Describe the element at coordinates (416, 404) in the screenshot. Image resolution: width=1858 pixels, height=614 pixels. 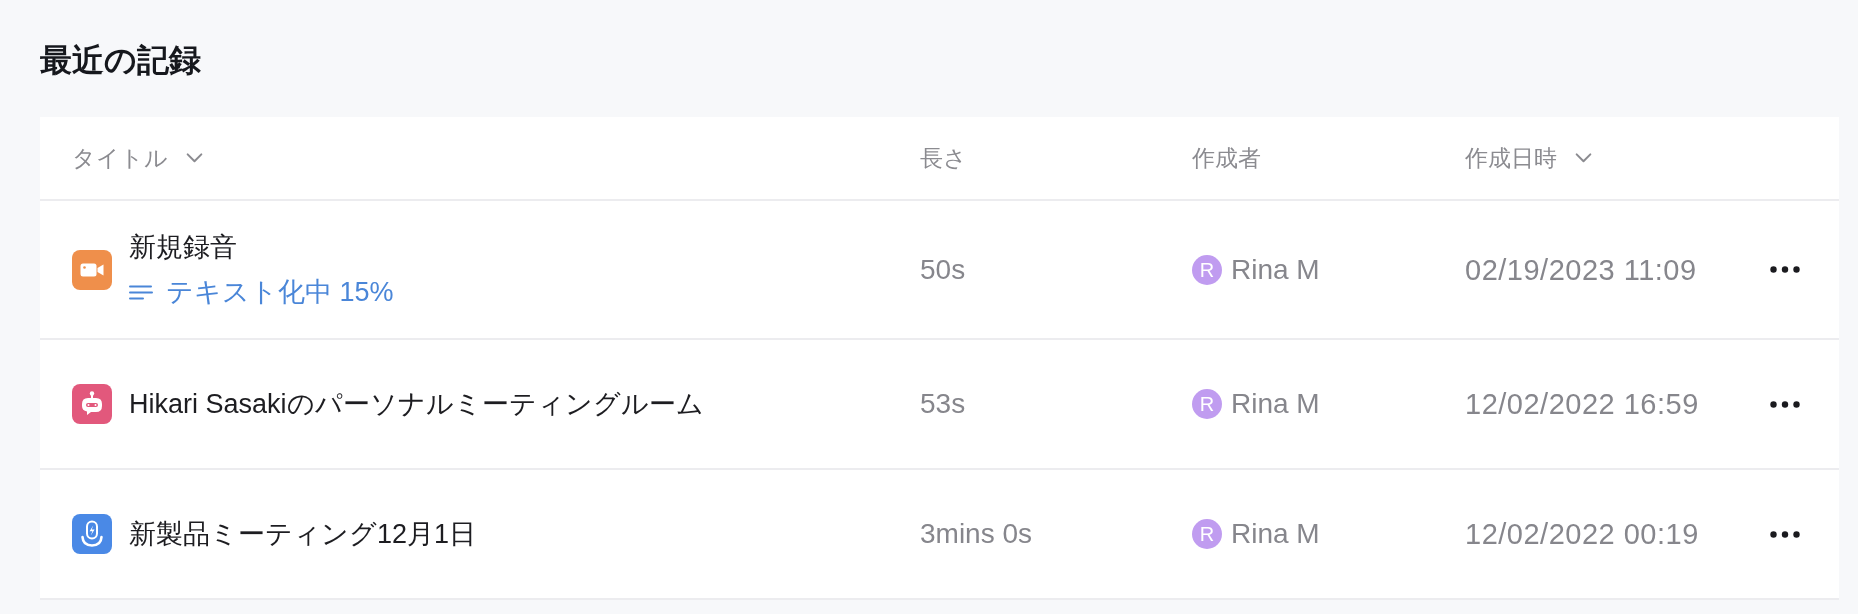
I see `recording-title: Hikari Sasakiのパーソナルミーティングルーム` at that location.